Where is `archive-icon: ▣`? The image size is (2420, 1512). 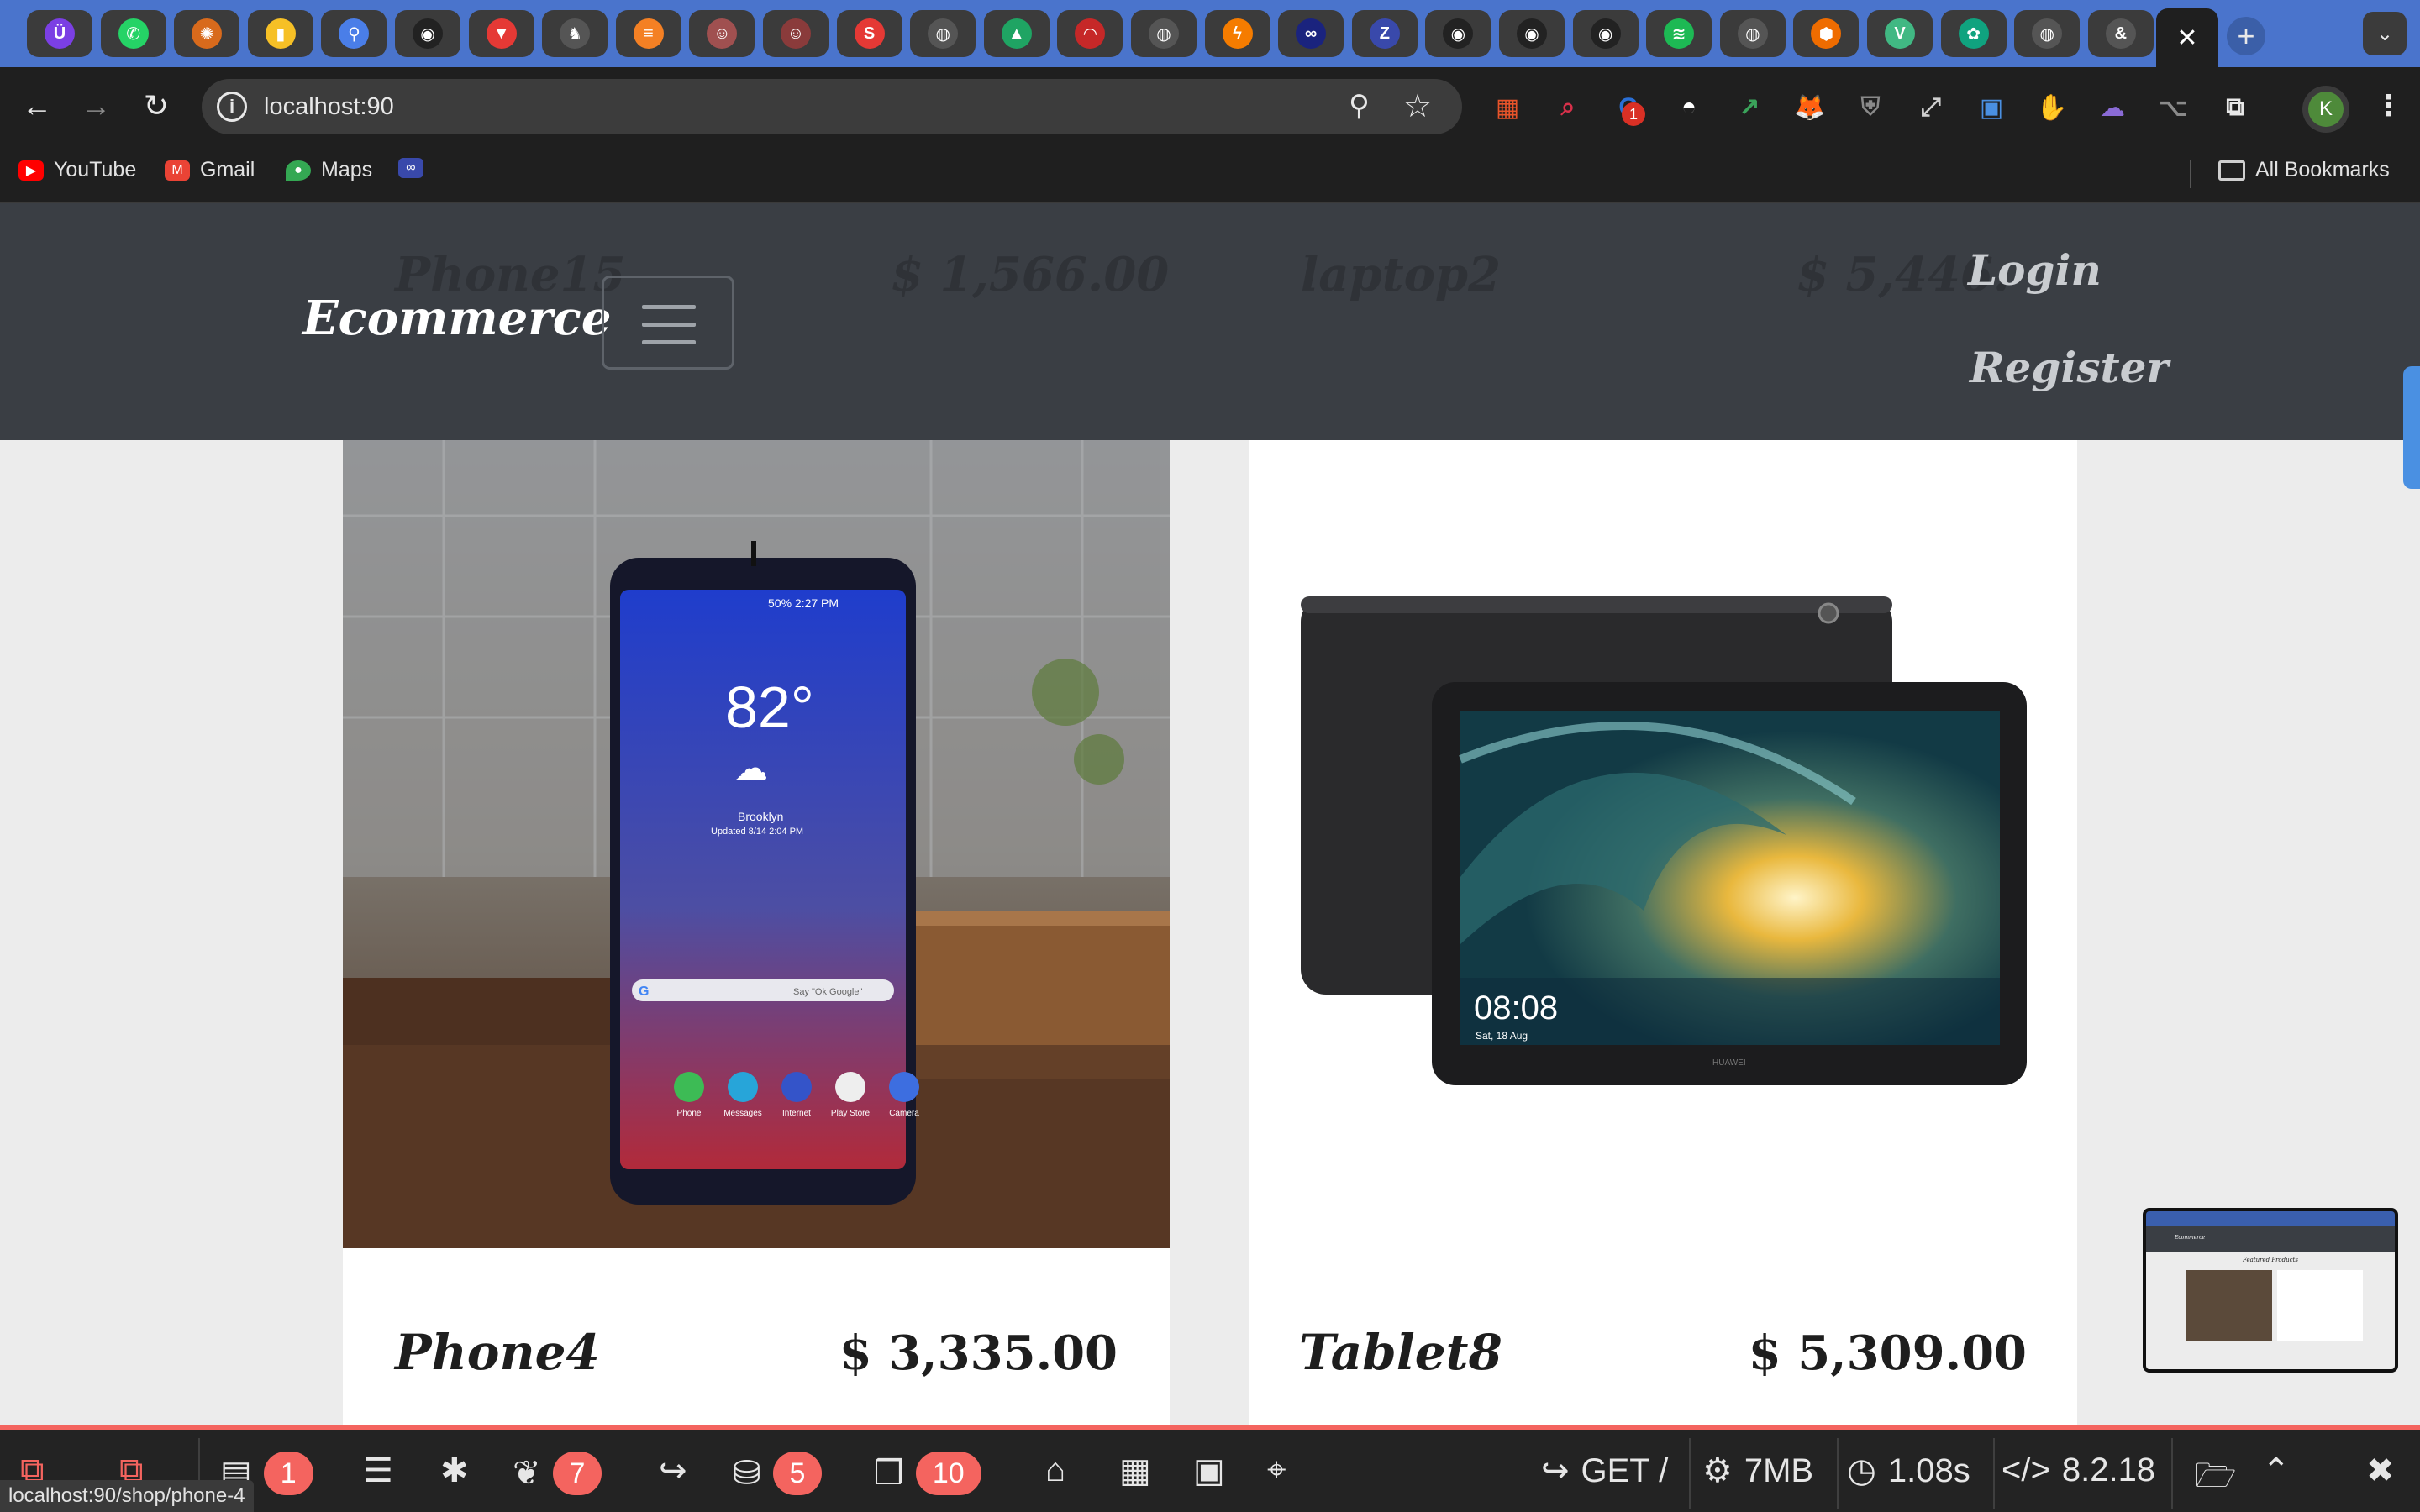
archive-icon: ▣ is located at coordinates (1209, 1470).